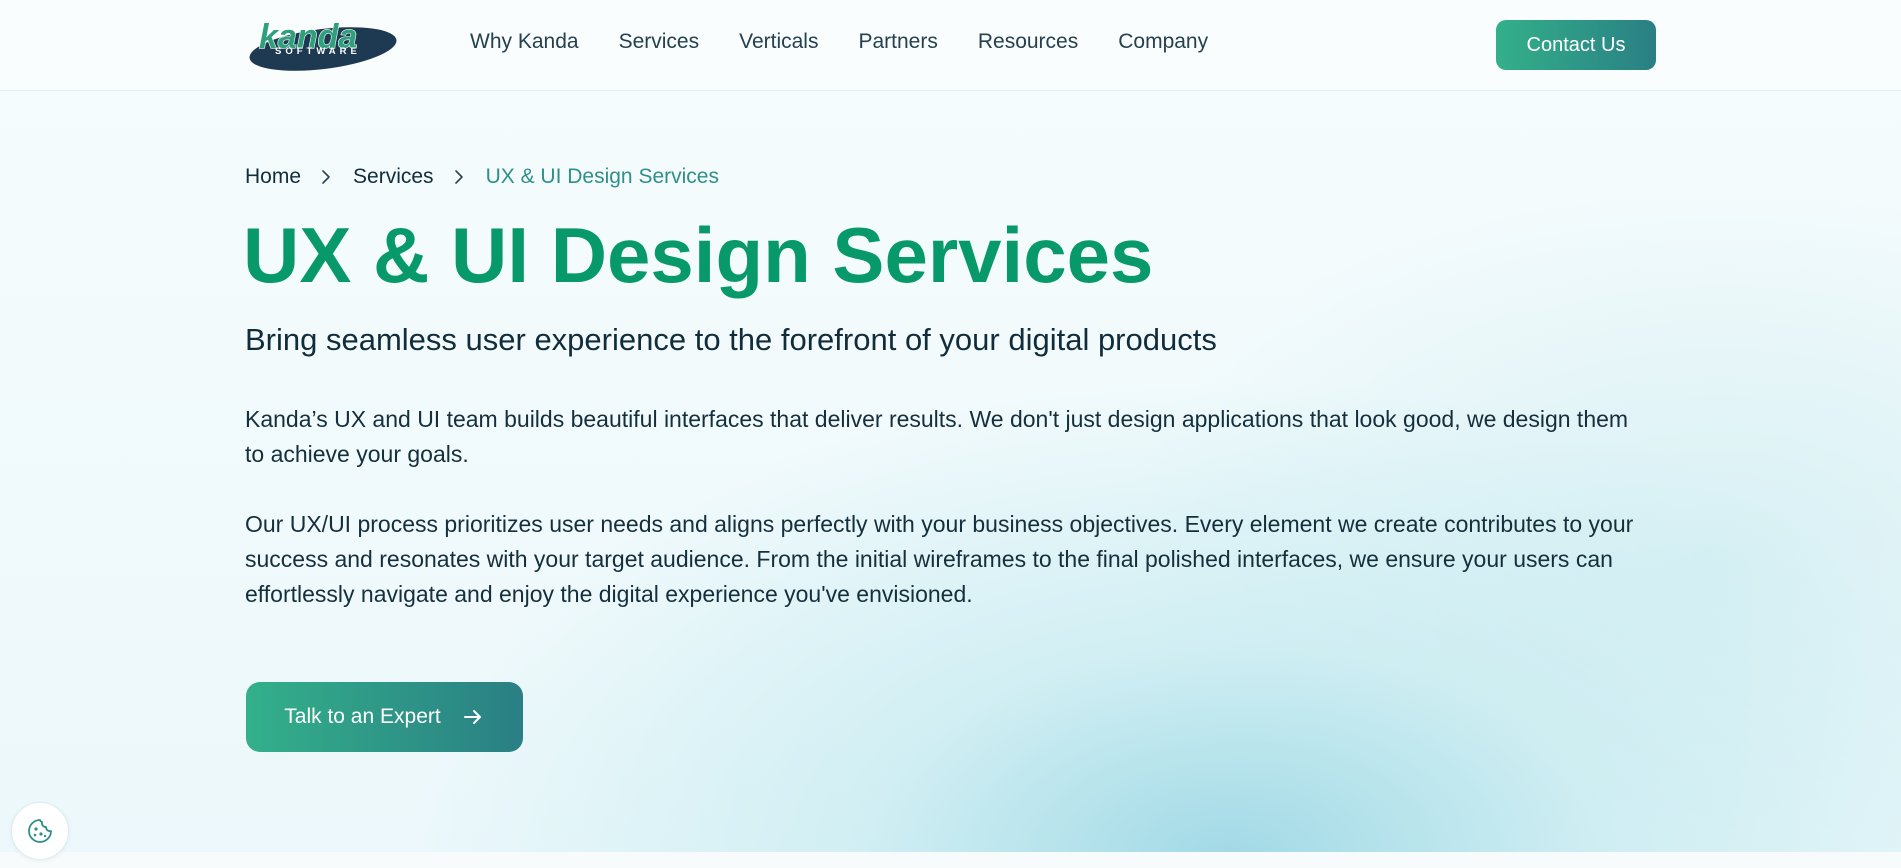 This screenshot has height=868, width=1901. What do you see at coordinates (698, 255) in the screenshot?
I see `page-title: UX & UI Design Services` at bounding box center [698, 255].